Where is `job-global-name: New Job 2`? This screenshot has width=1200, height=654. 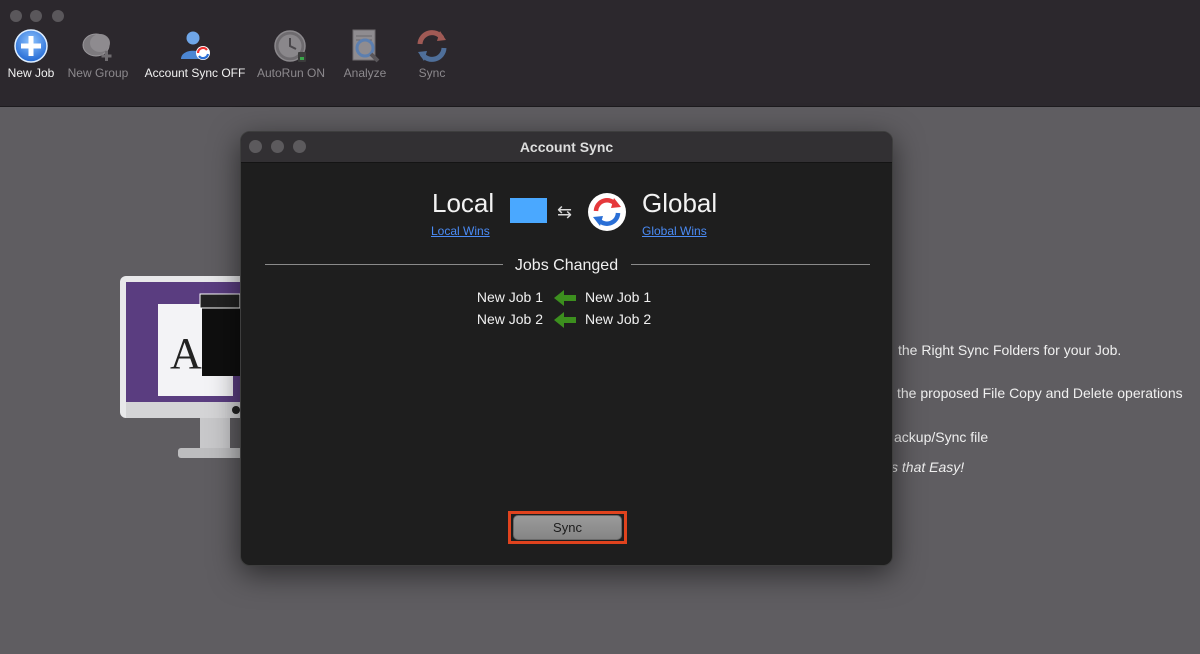
job-global-name: New Job 2 is located at coordinates (618, 319).